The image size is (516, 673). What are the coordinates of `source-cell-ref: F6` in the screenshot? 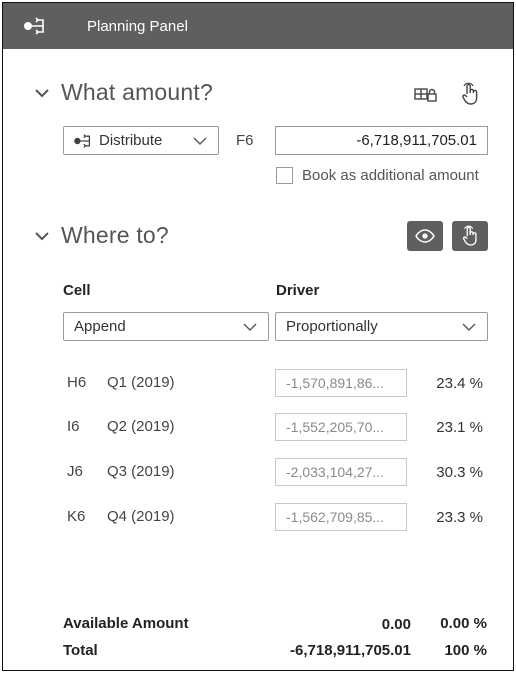 It's located at (245, 140).